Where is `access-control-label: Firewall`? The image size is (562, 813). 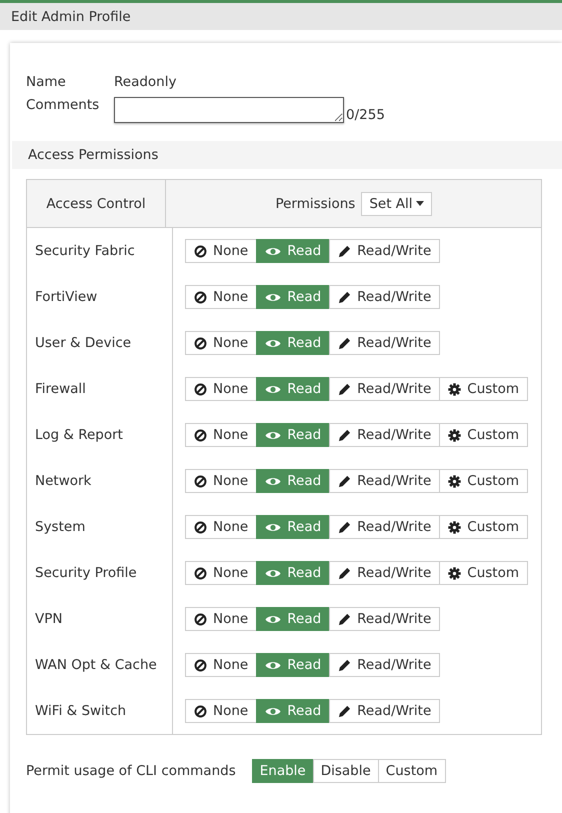 access-control-label: Firewall is located at coordinates (60, 389).